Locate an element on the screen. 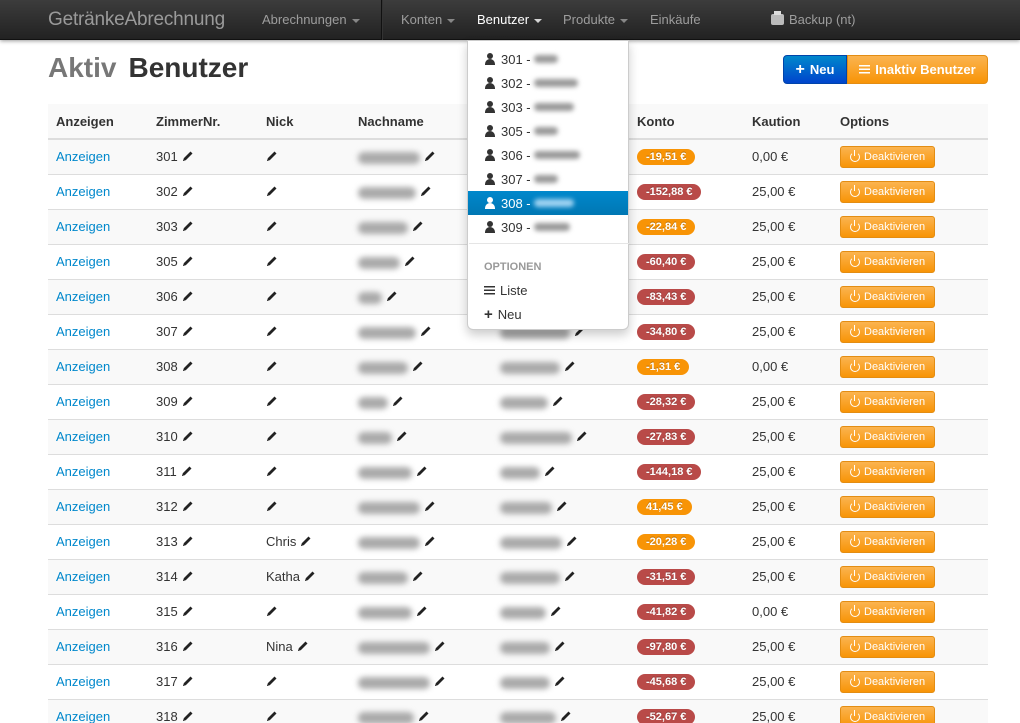 This screenshot has height=723, width=1020. dropdown-user-item: 303 - is located at coordinates (548, 107).